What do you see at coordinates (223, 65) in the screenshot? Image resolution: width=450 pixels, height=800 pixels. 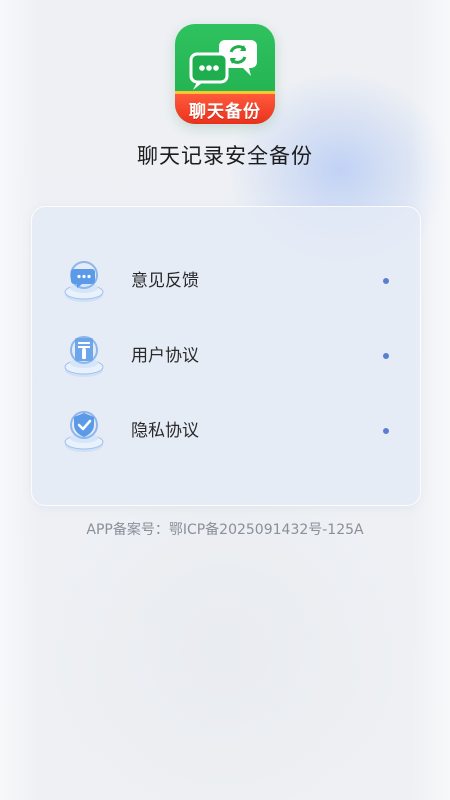 I see `chat-bubbles-icon` at bounding box center [223, 65].